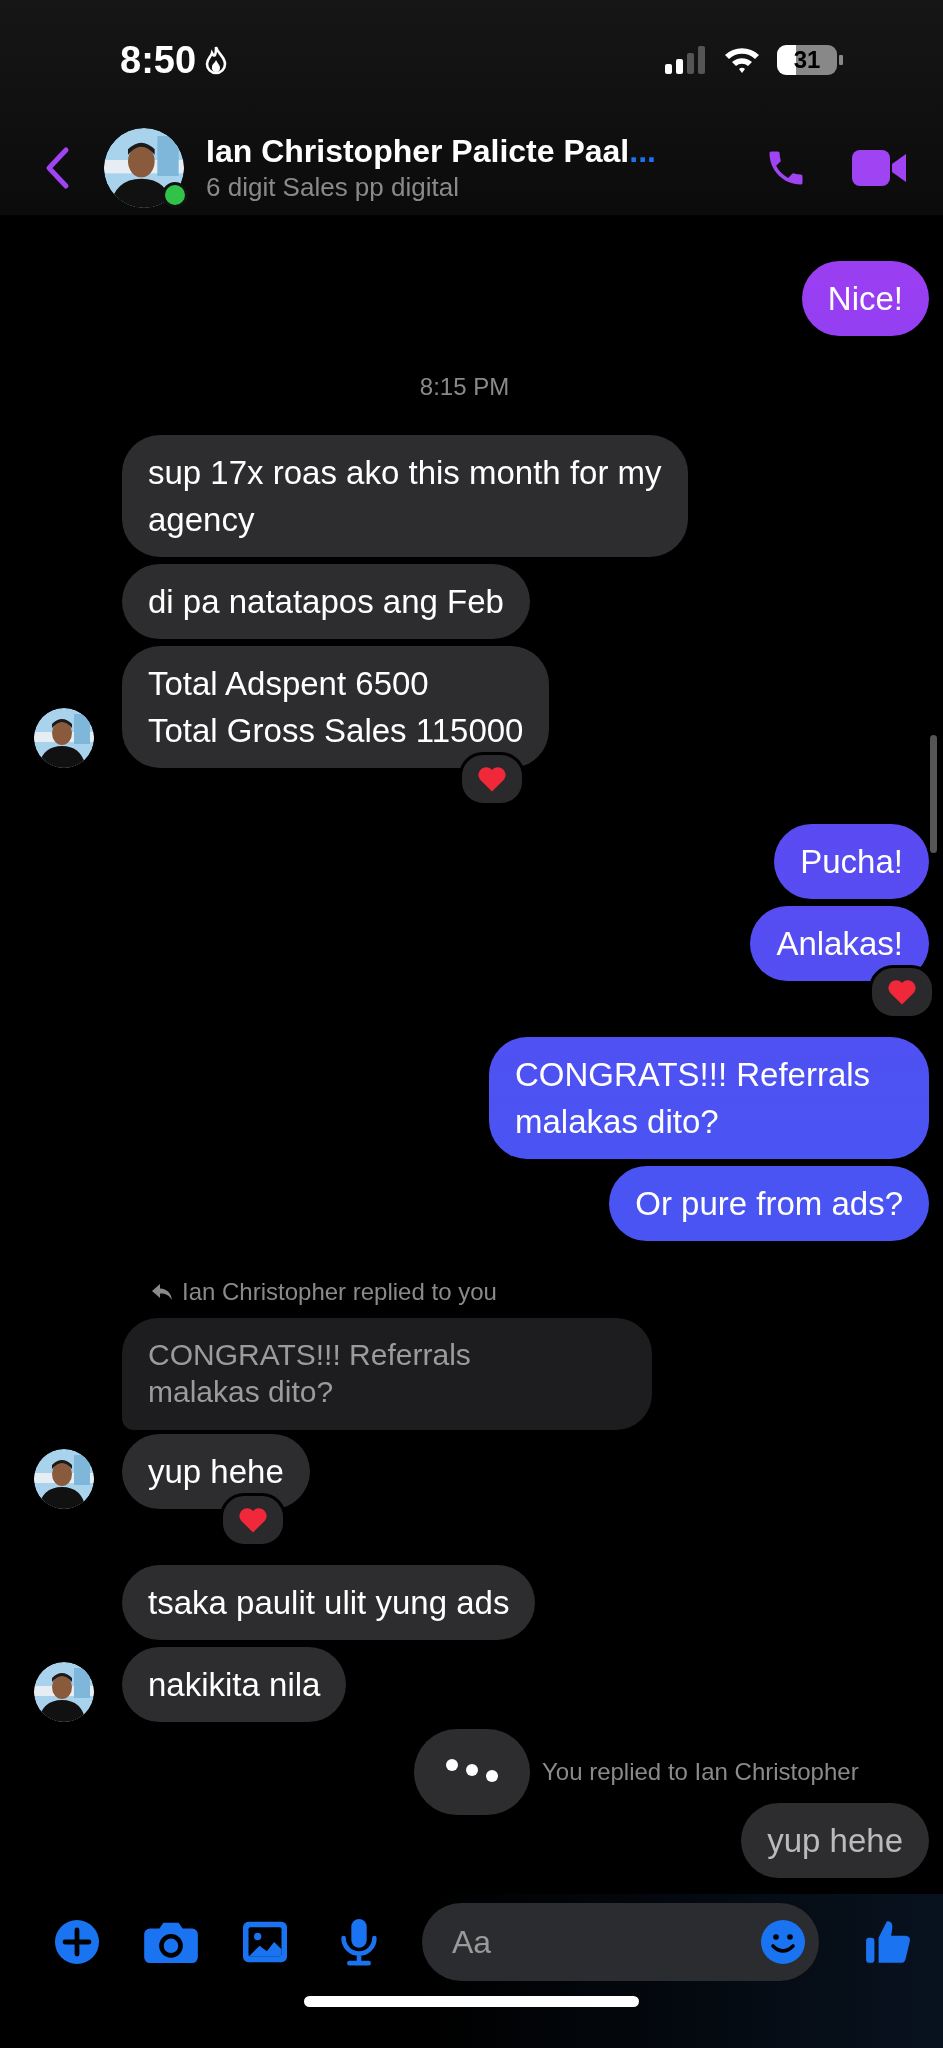 The image size is (943, 2048). Describe the element at coordinates (865, 298) in the screenshot. I see `message-bubble: Nice!` at that location.